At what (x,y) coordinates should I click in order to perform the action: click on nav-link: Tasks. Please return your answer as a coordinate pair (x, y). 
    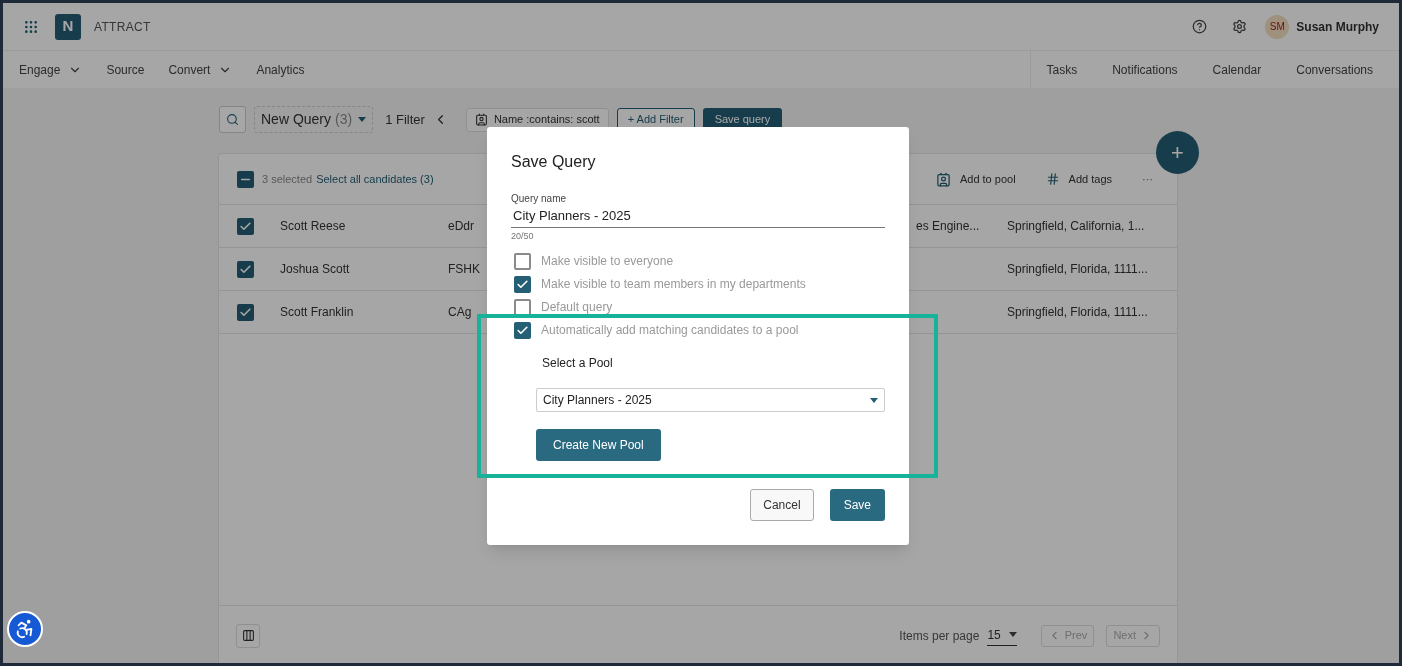
    Looking at the image, I should click on (1062, 69).